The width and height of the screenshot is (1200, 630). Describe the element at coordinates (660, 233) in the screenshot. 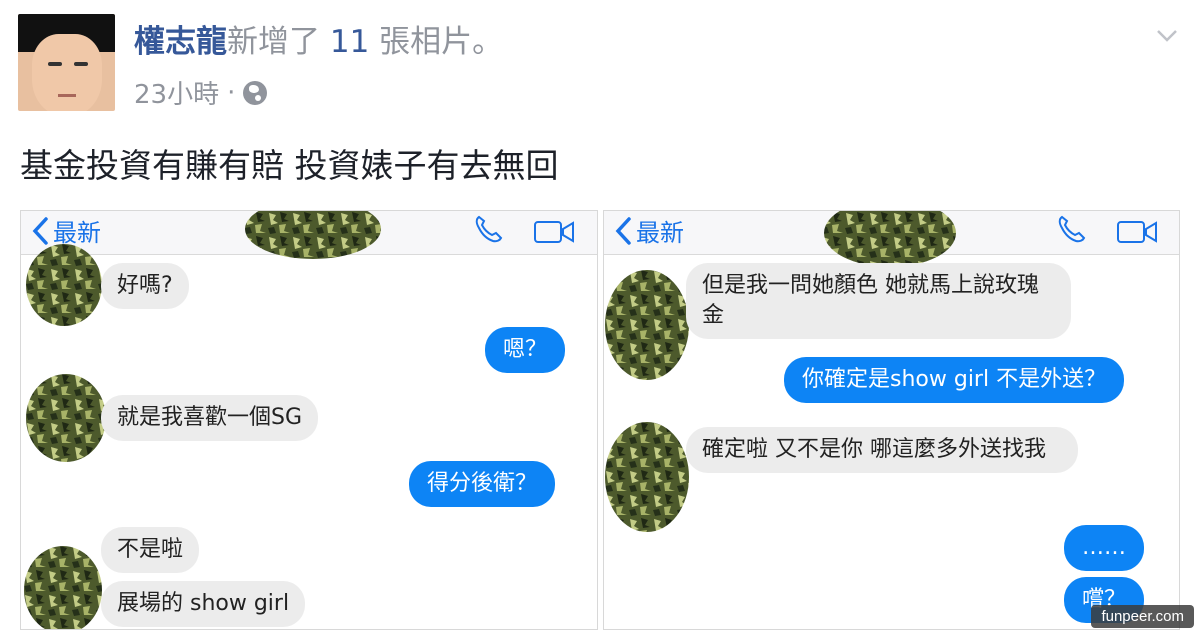

I see `back-label: 最新` at that location.